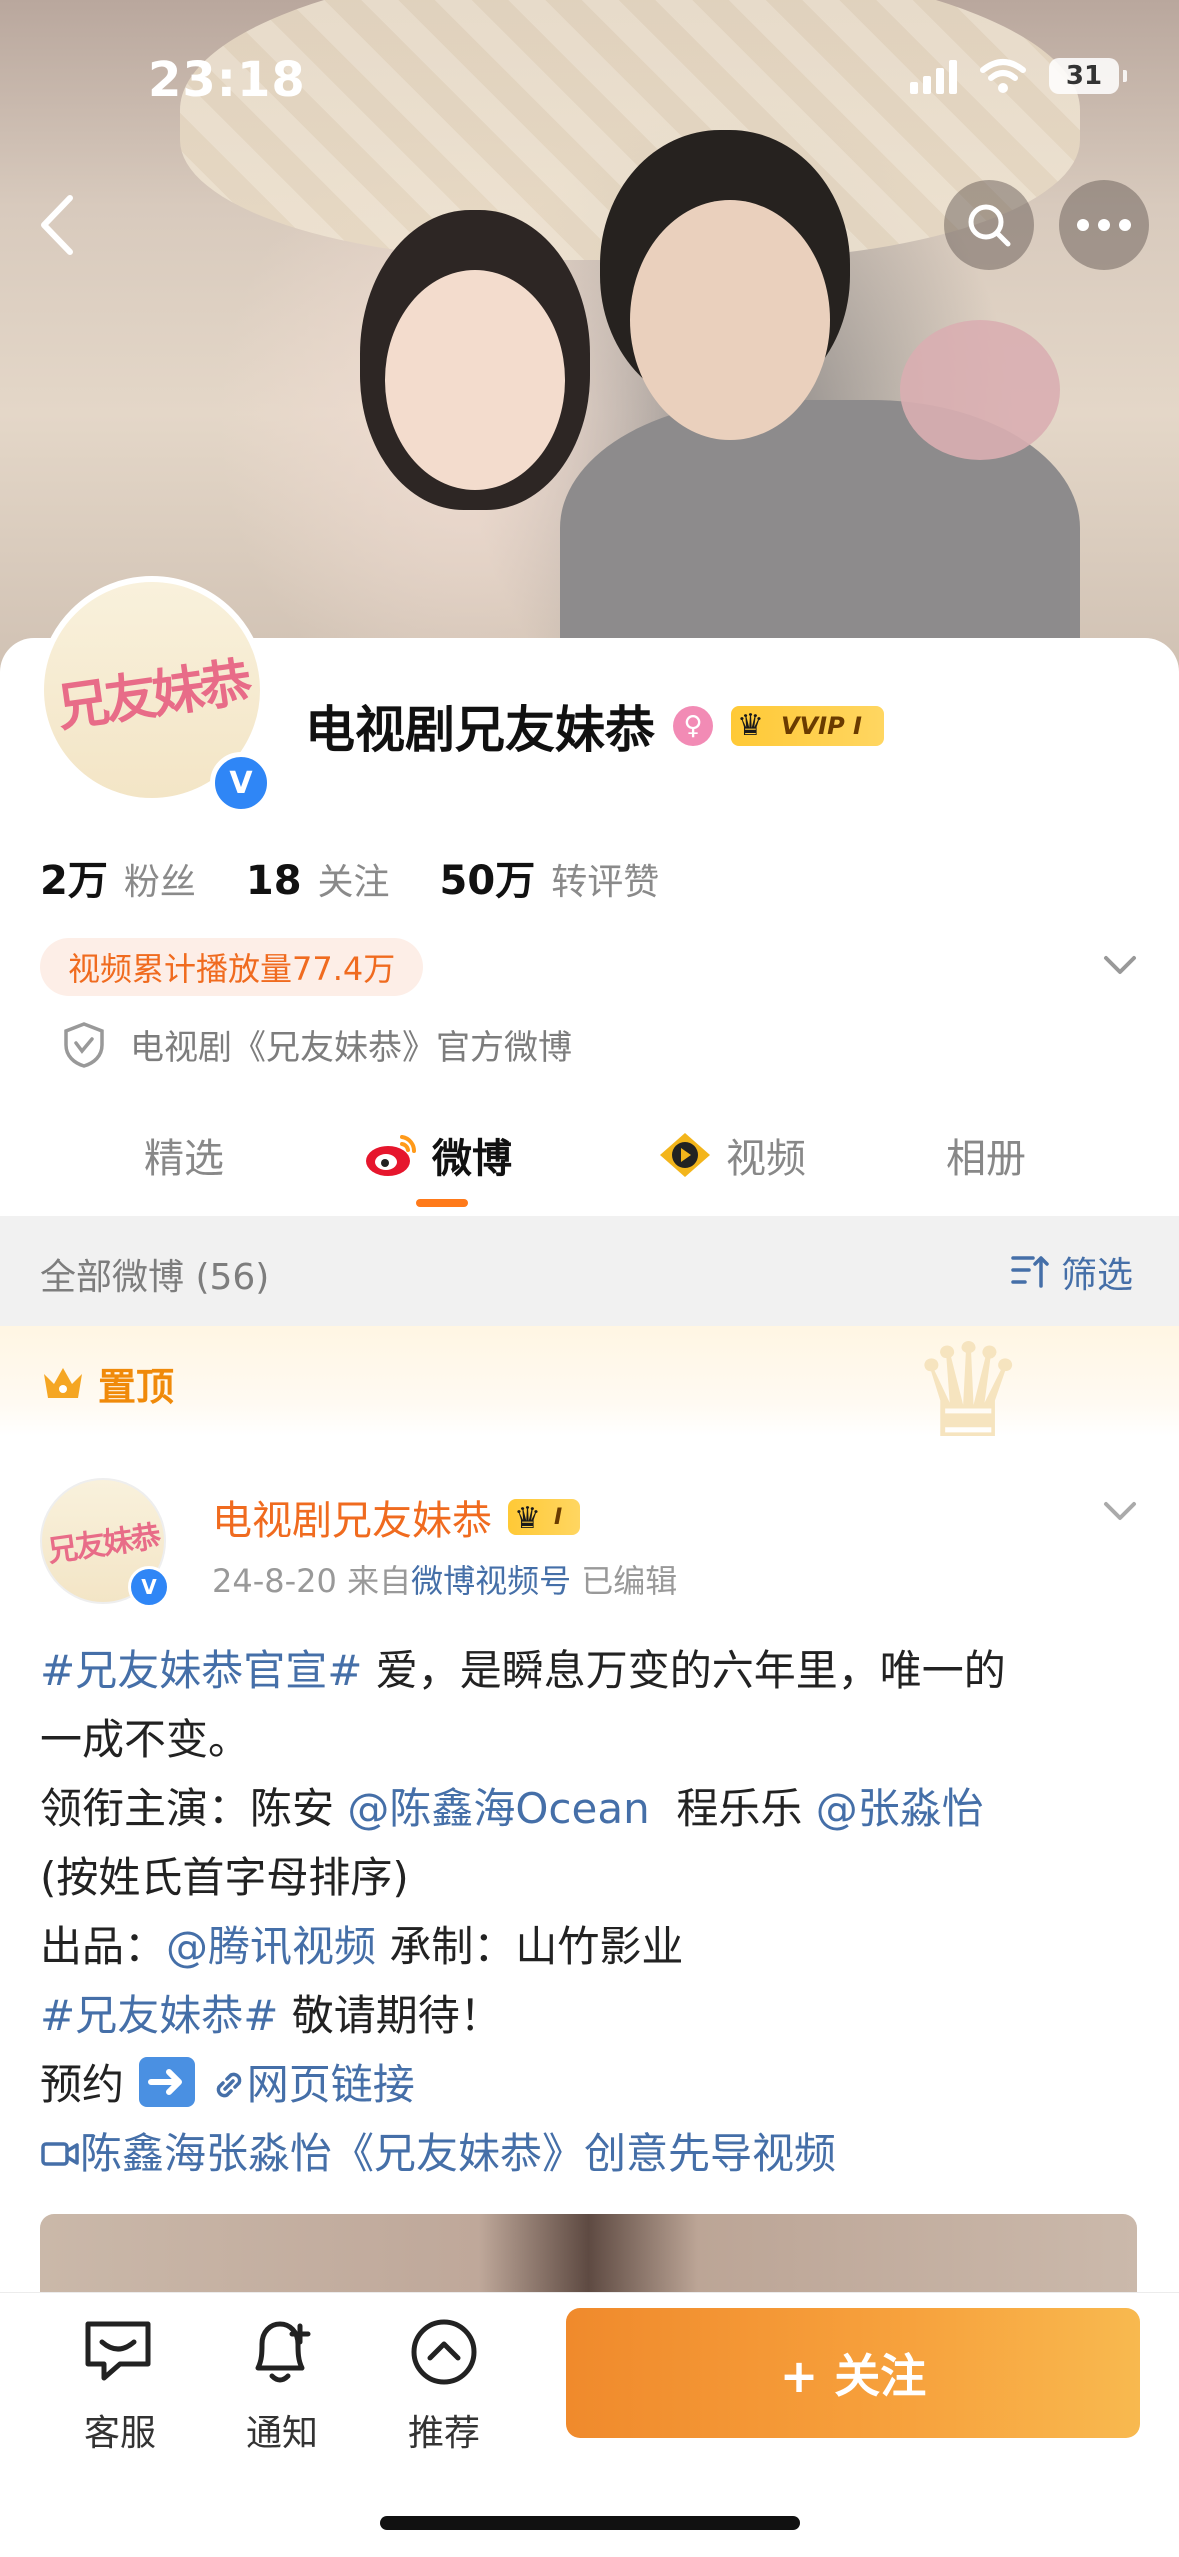  What do you see at coordinates (274, 1581) in the screenshot?
I see `post-date: 24-8-20` at bounding box center [274, 1581].